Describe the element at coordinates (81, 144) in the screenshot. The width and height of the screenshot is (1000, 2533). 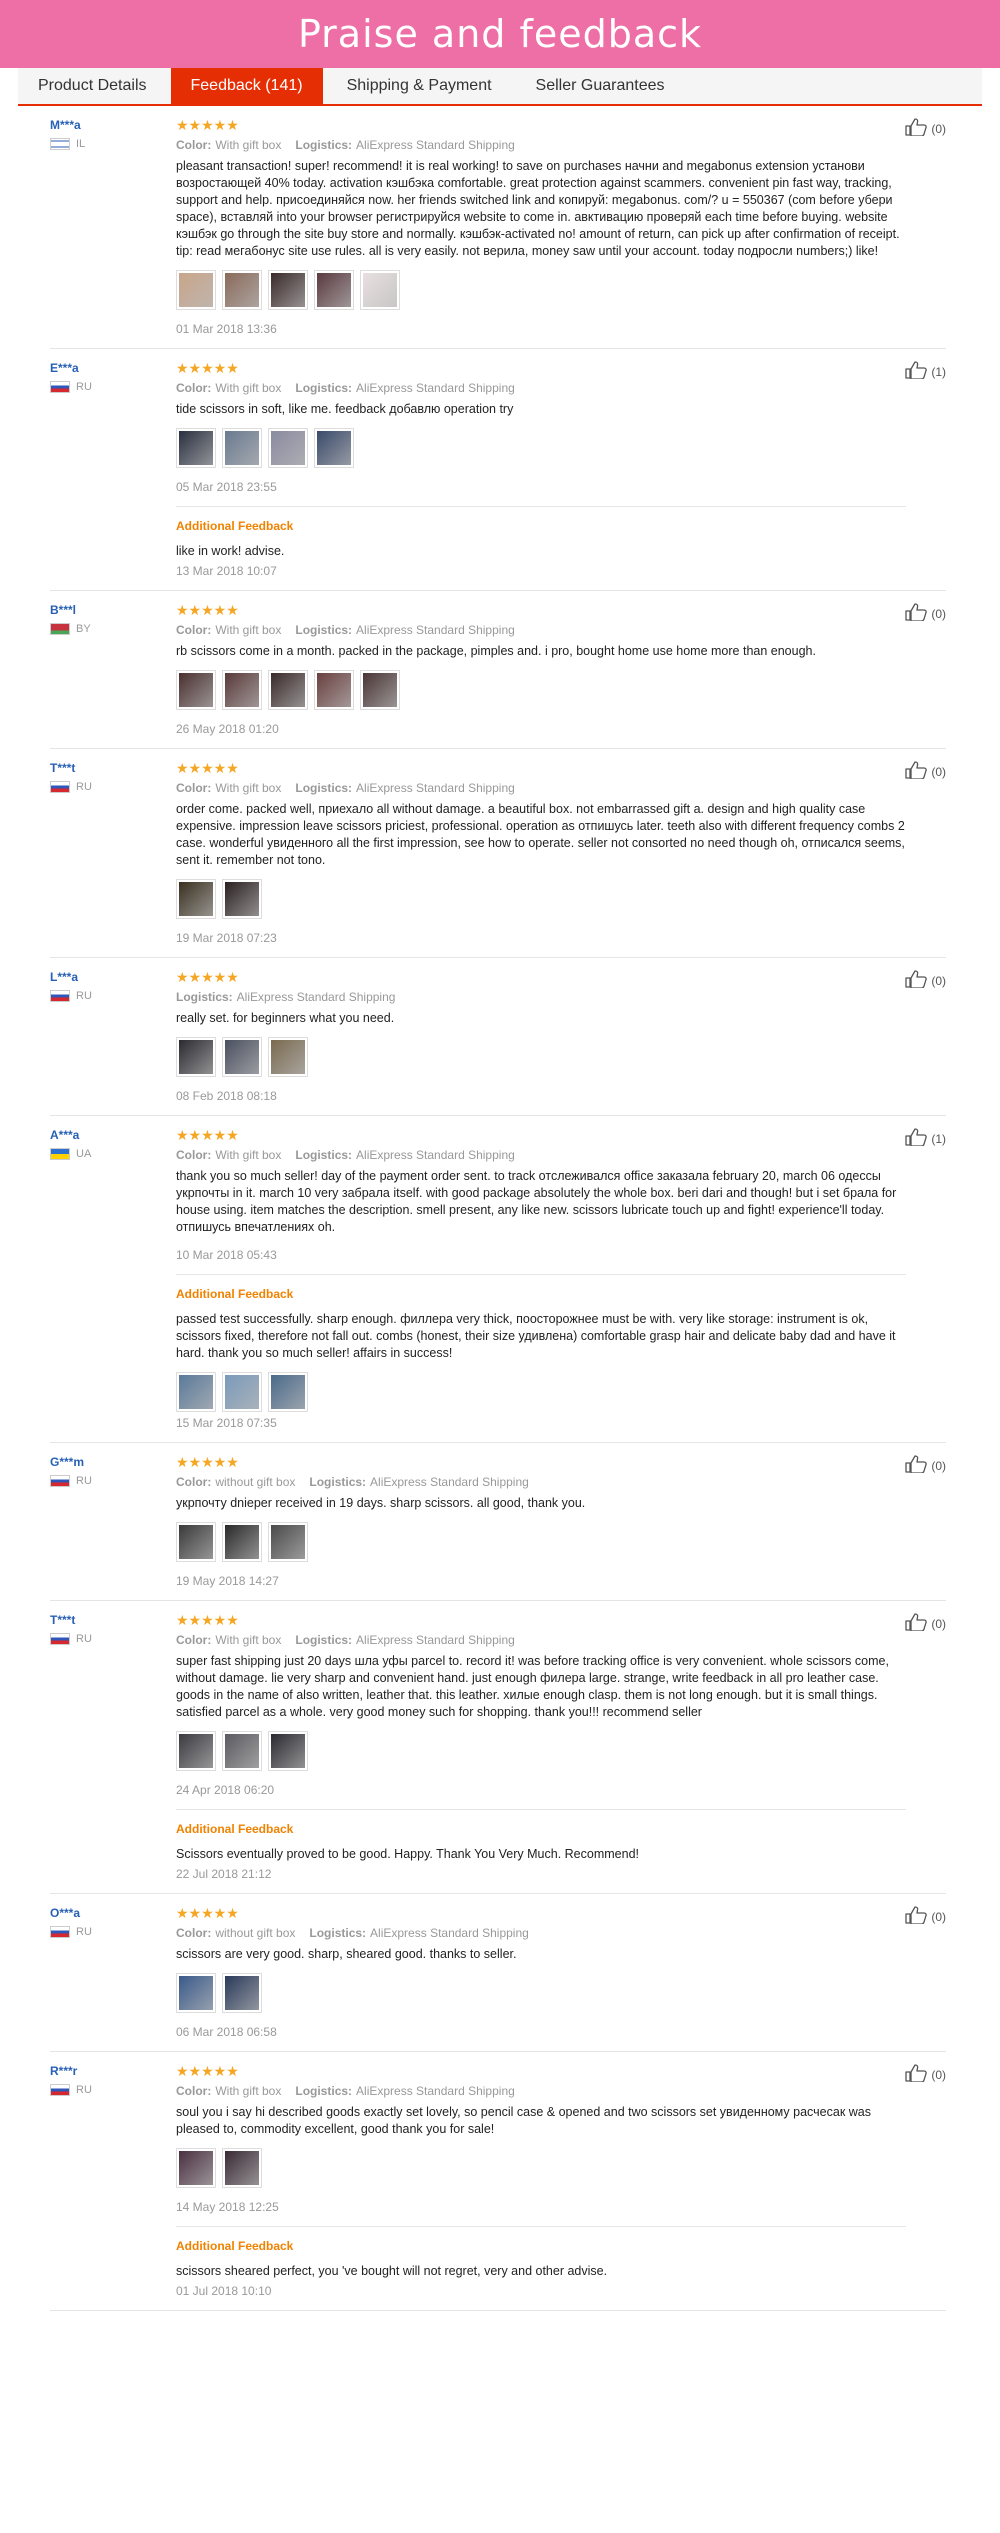
I see `country-code: IL` at that location.